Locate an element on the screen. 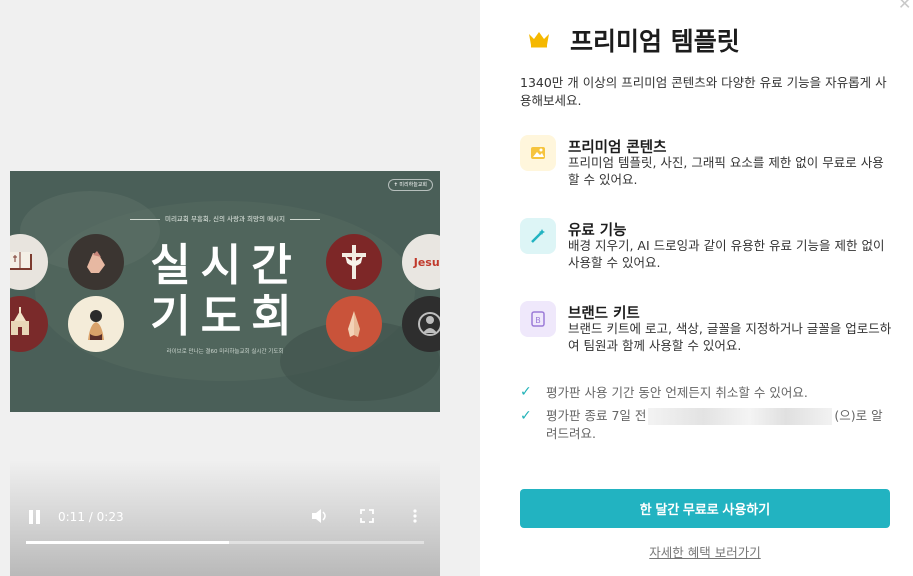  video-time: 0:11 / 0:23 is located at coordinates (91, 517).